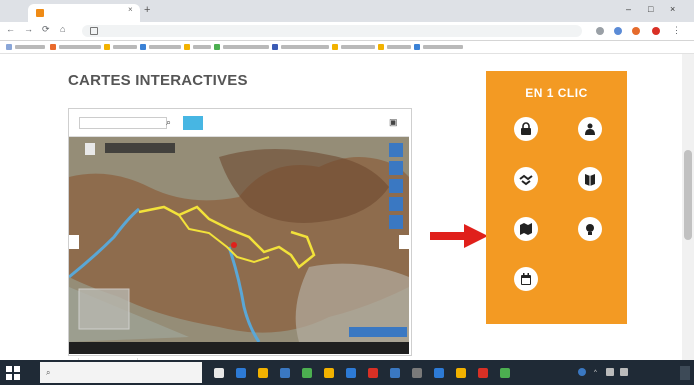  Describe the element at coordinates (526, 179) in the screenshot. I see `handshake-icon` at that location.